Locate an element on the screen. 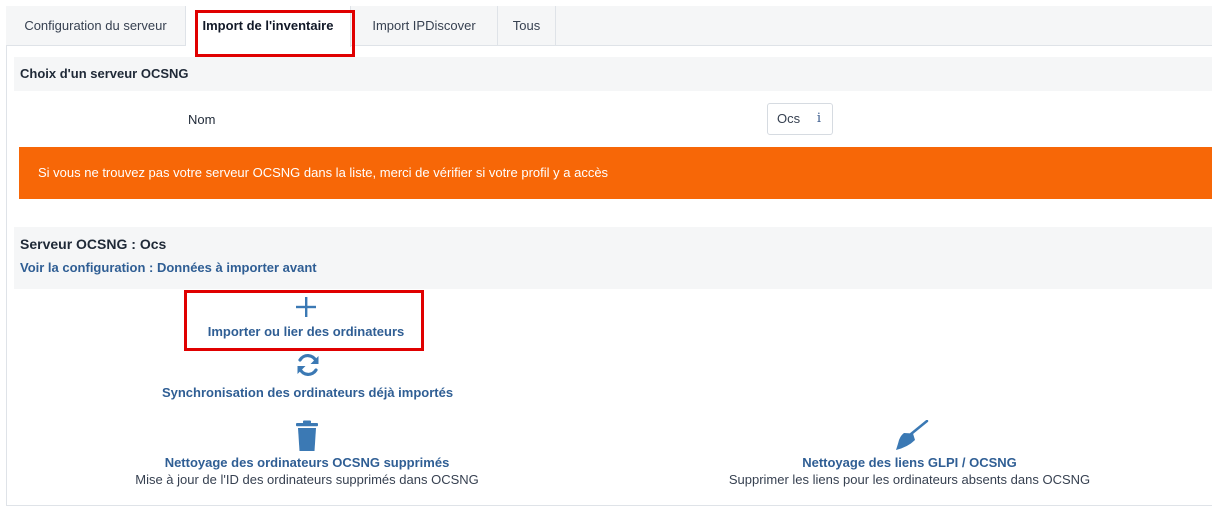  sync-icon is located at coordinates (307, 365).